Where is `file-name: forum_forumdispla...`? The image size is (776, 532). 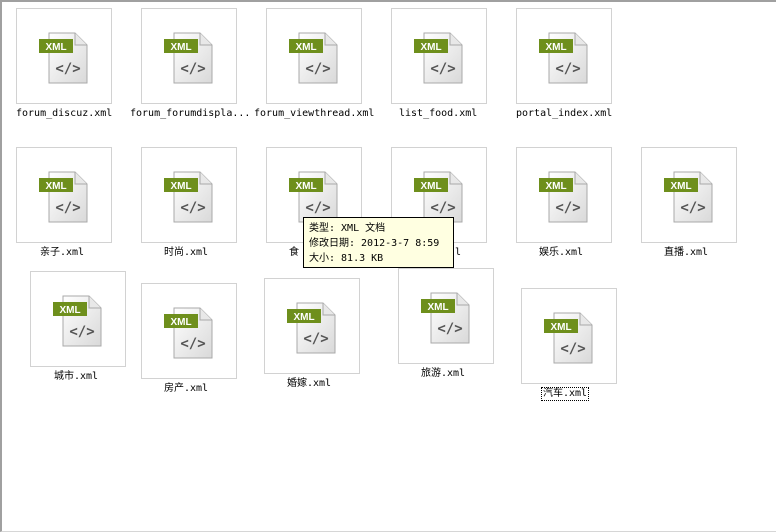 file-name: forum_forumdispla... is located at coordinates (190, 114).